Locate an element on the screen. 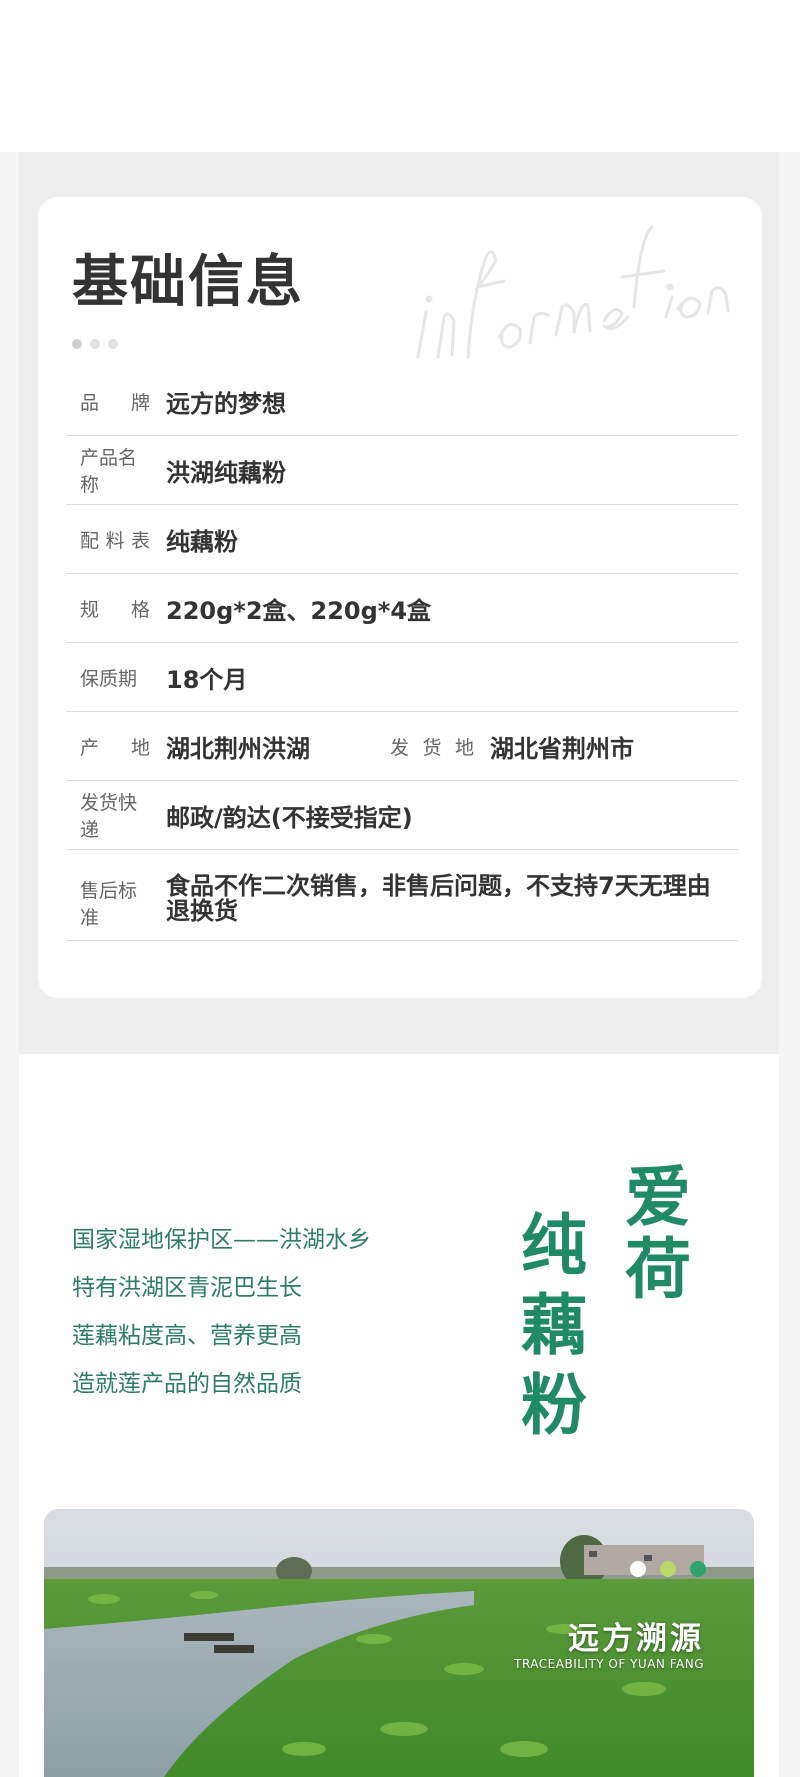 This screenshot has height=1777, width=800. calligraphy-char: 藕 is located at coordinates (554, 1325).